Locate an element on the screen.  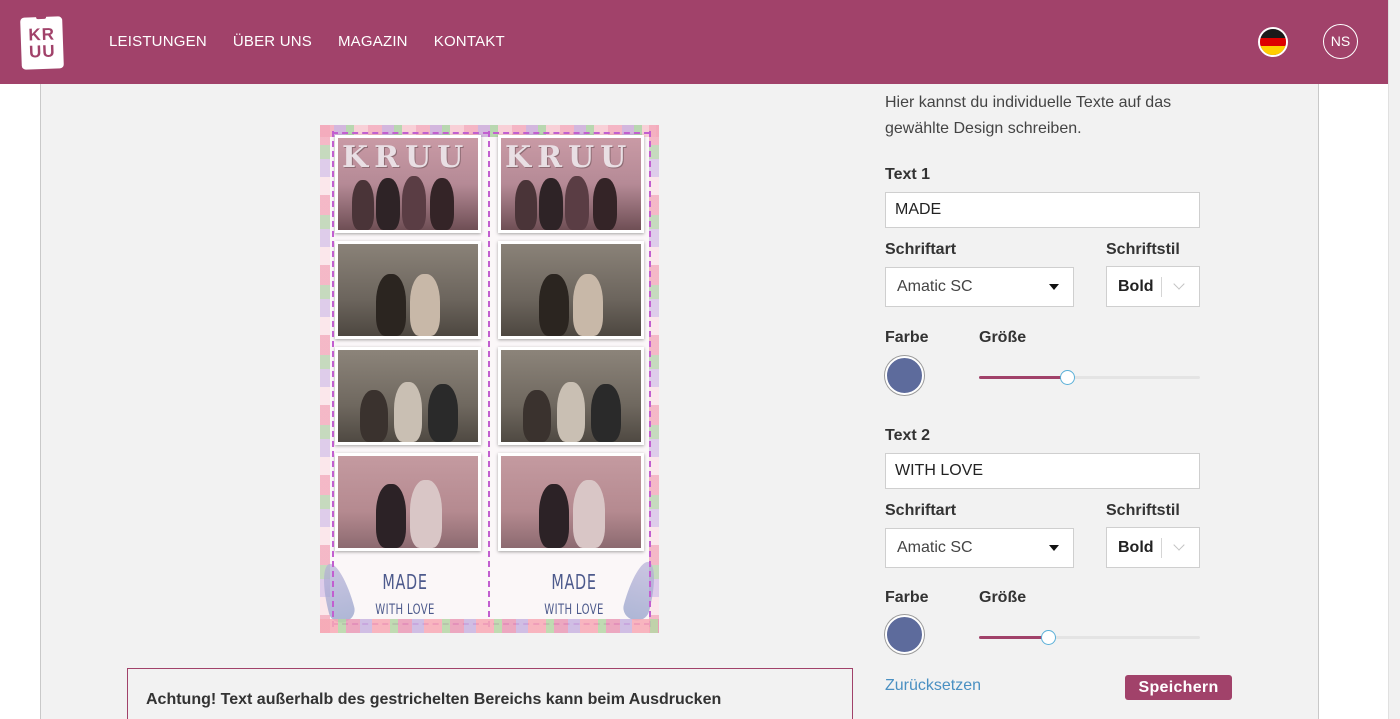
text2-font-value: Amatic SC is located at coordinates (935, 547).